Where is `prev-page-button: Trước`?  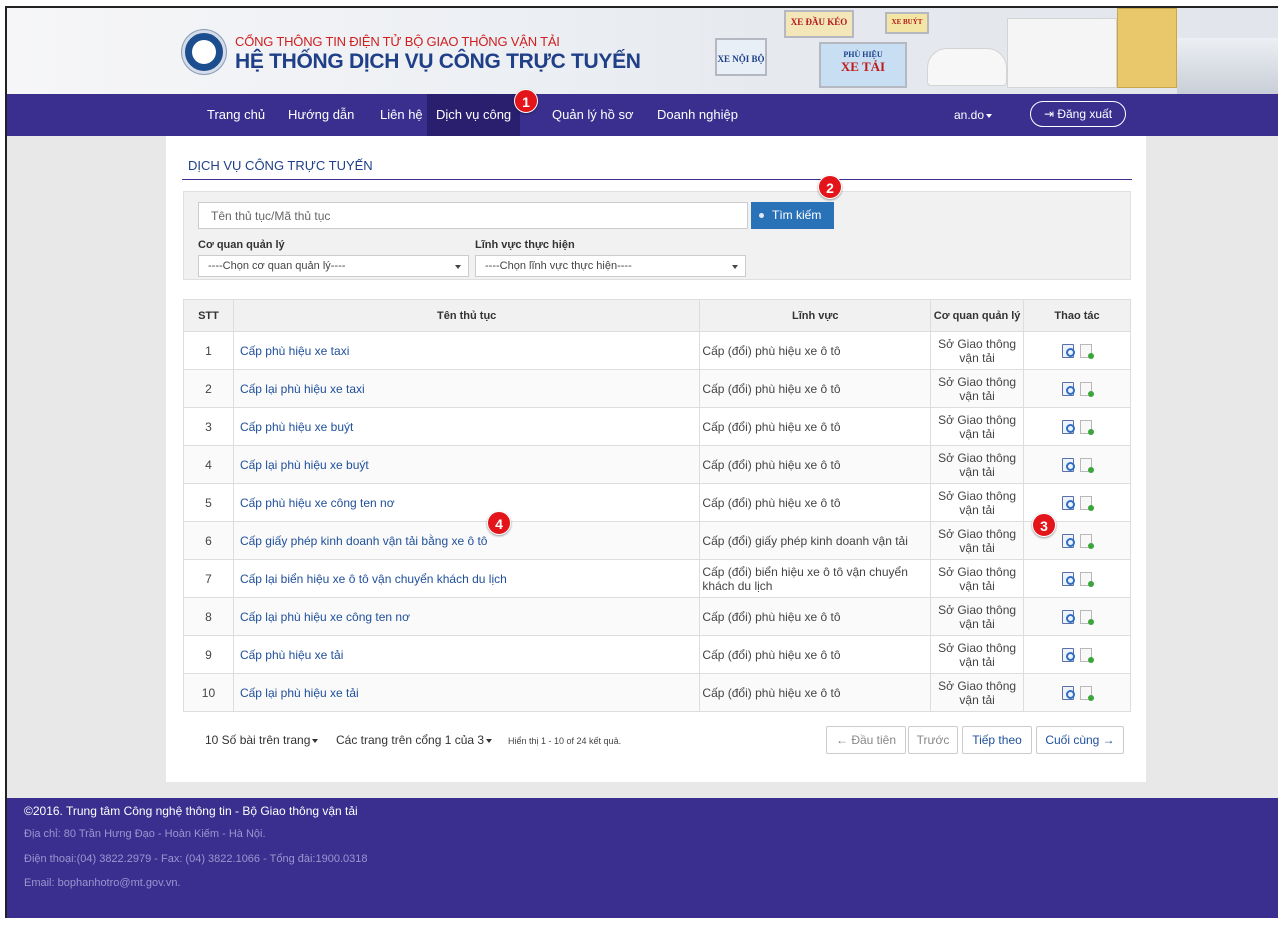 prev-page-button: Trước is located at coordinates (933, 740).